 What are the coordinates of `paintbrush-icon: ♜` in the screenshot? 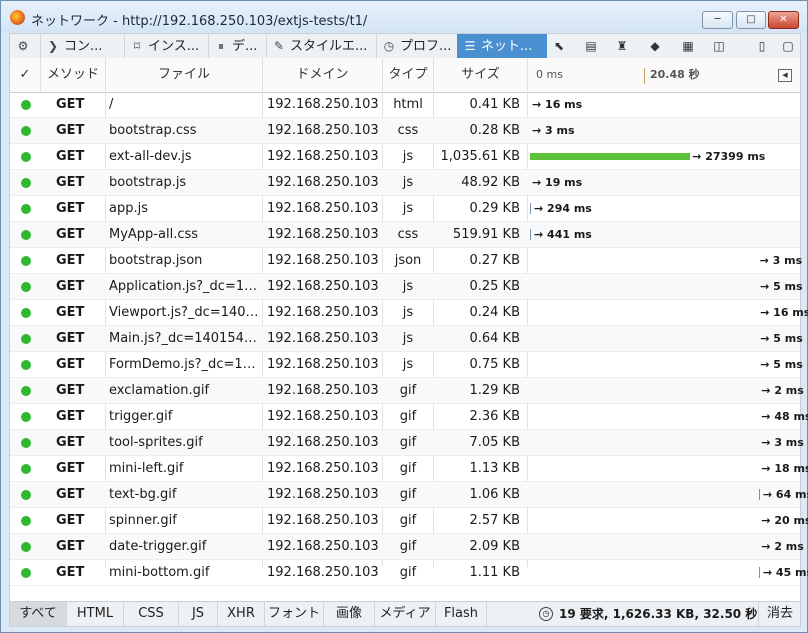 It's located at (622, 46).